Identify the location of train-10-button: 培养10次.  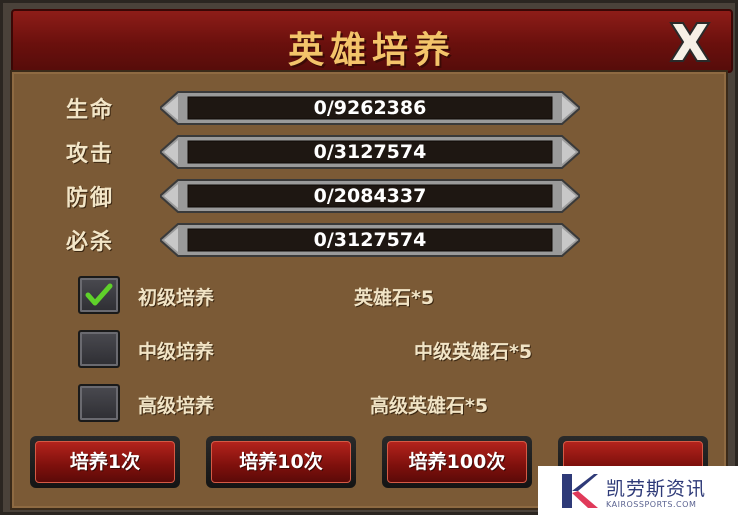
(281, 462).